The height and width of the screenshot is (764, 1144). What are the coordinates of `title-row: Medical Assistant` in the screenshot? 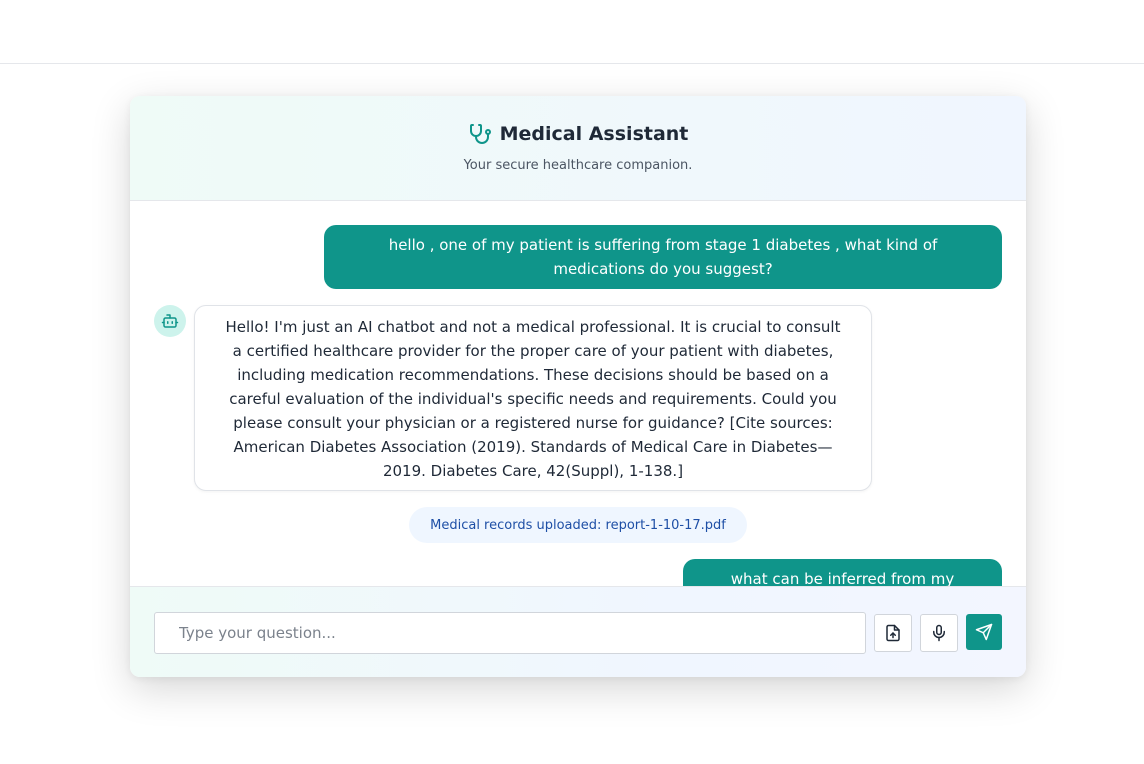 It's located at (578, 134).